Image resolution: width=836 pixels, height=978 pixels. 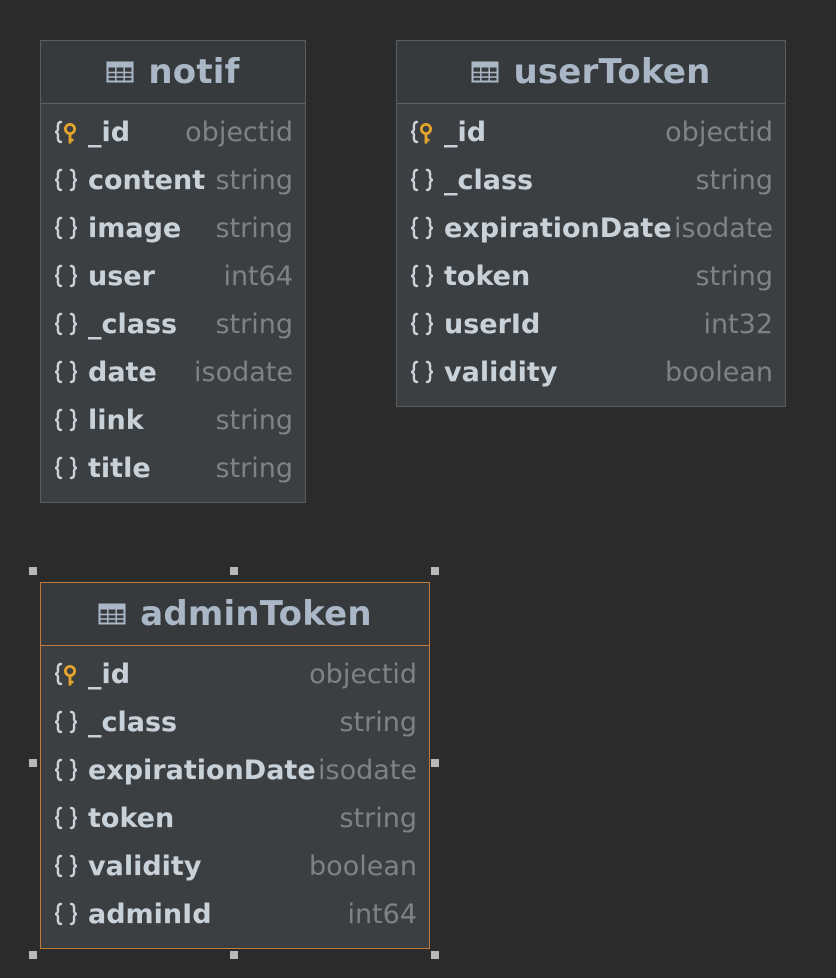 I want to click on field-name: title, so click(x=119, y=468).